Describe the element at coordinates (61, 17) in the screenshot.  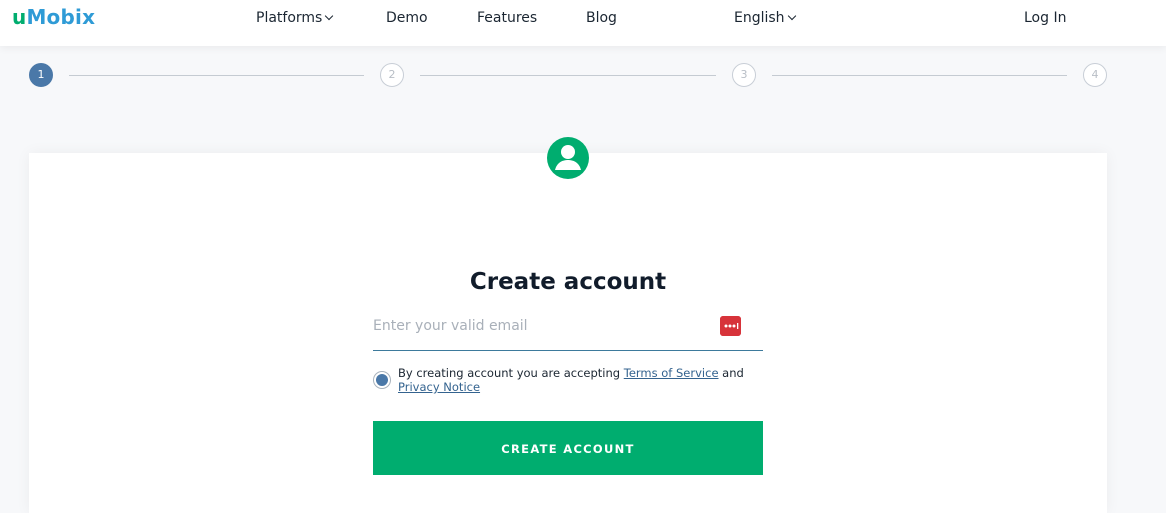
I see `logo-mobix: Mobix` at that location.